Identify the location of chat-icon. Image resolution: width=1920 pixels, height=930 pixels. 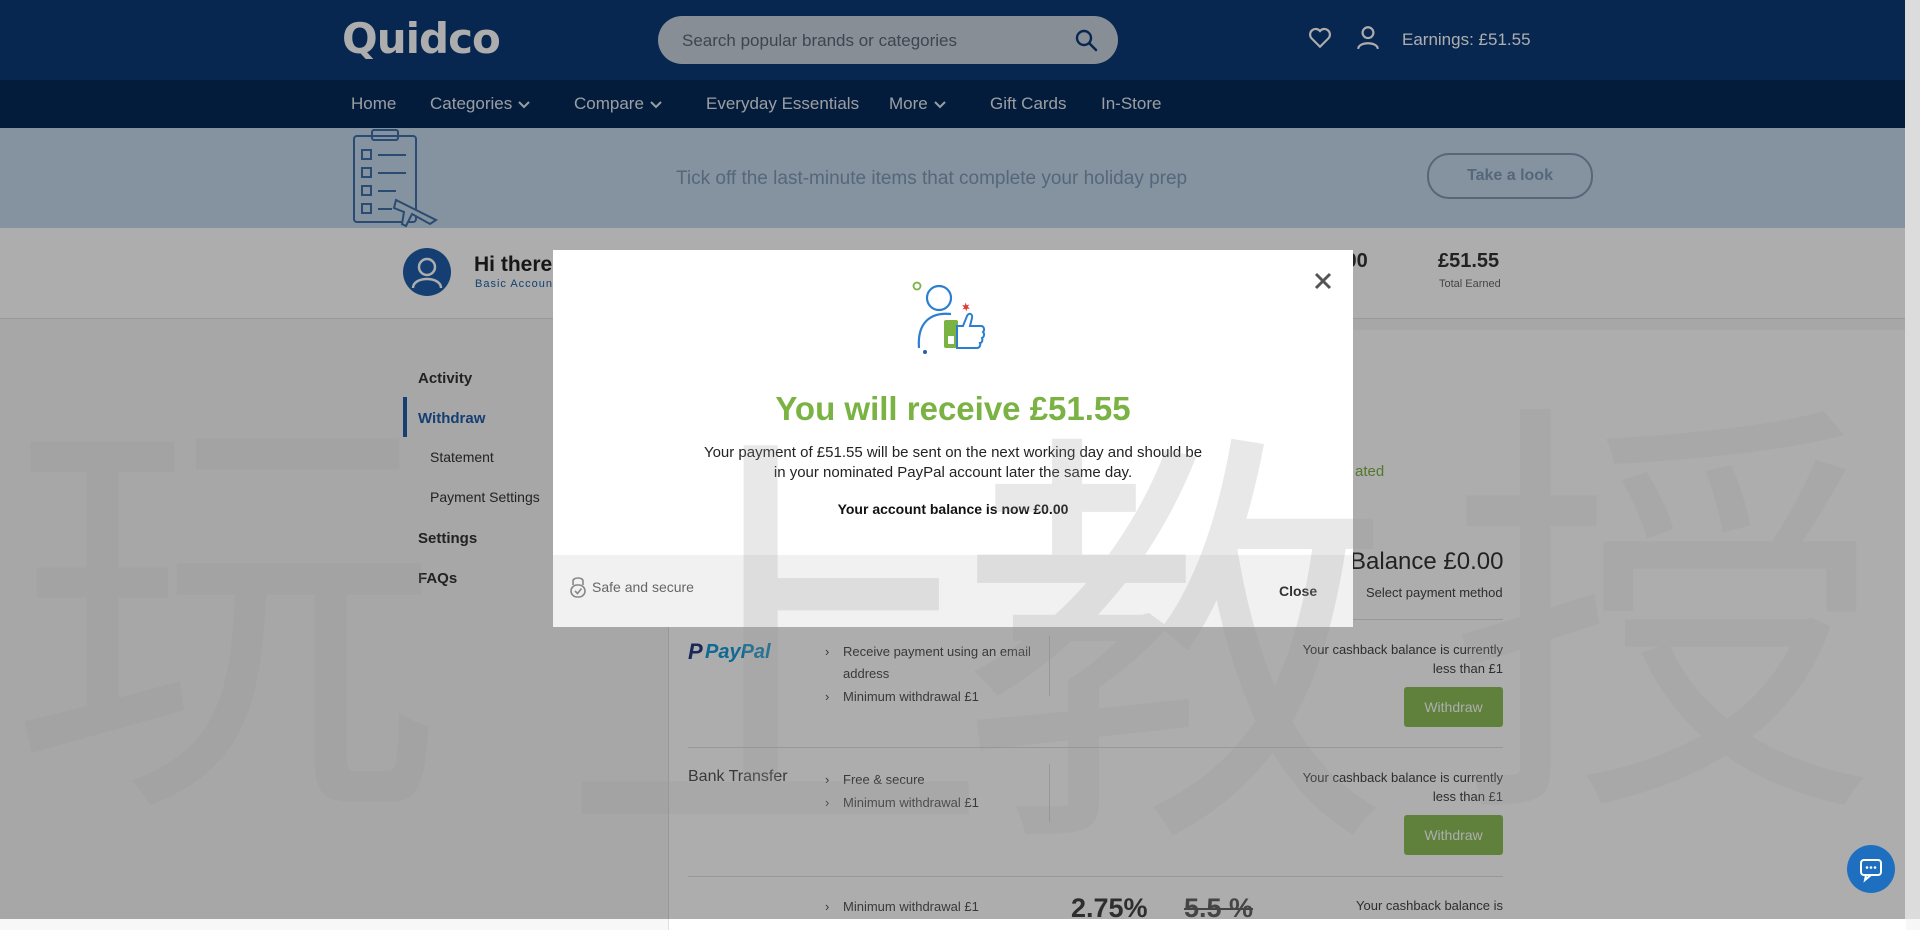
(1871, 871).